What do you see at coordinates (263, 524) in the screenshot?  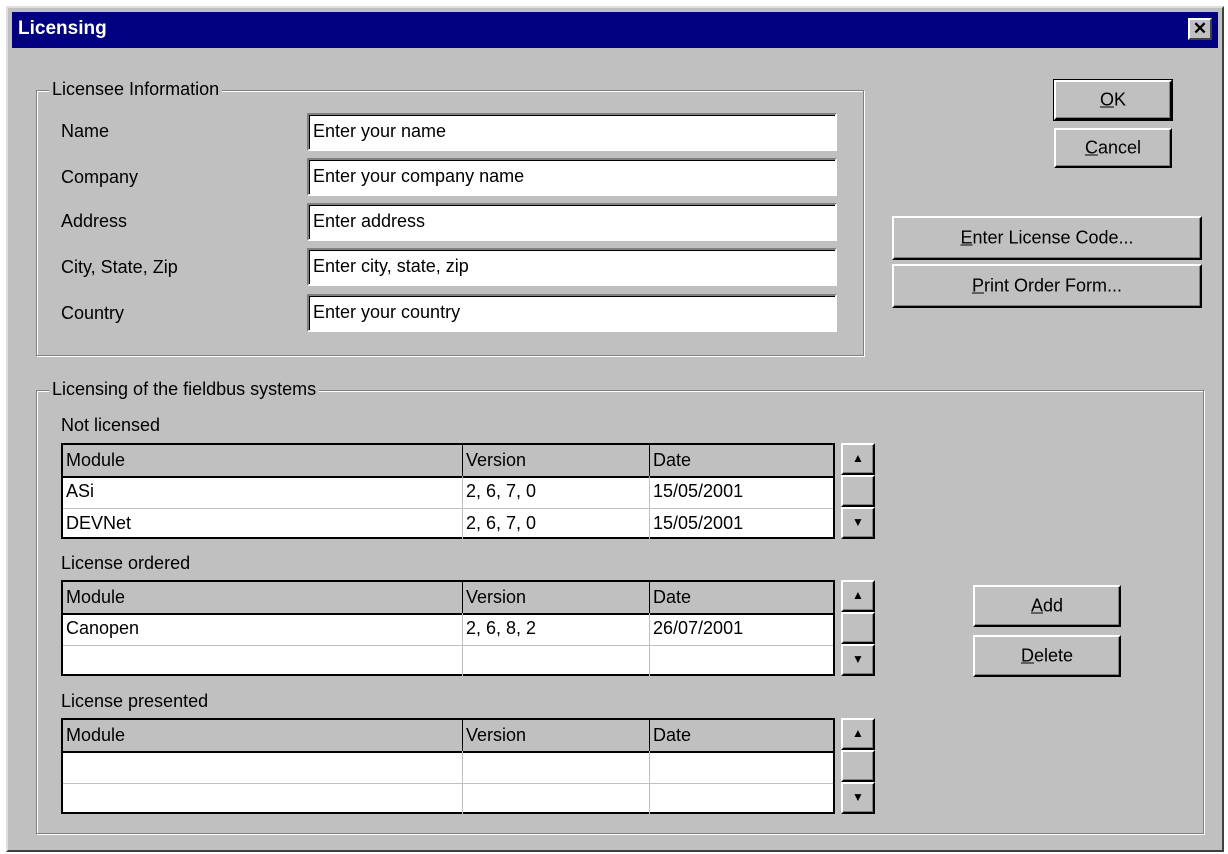 I see `cell-module: DEVNet` at bounding box center [263, 524].